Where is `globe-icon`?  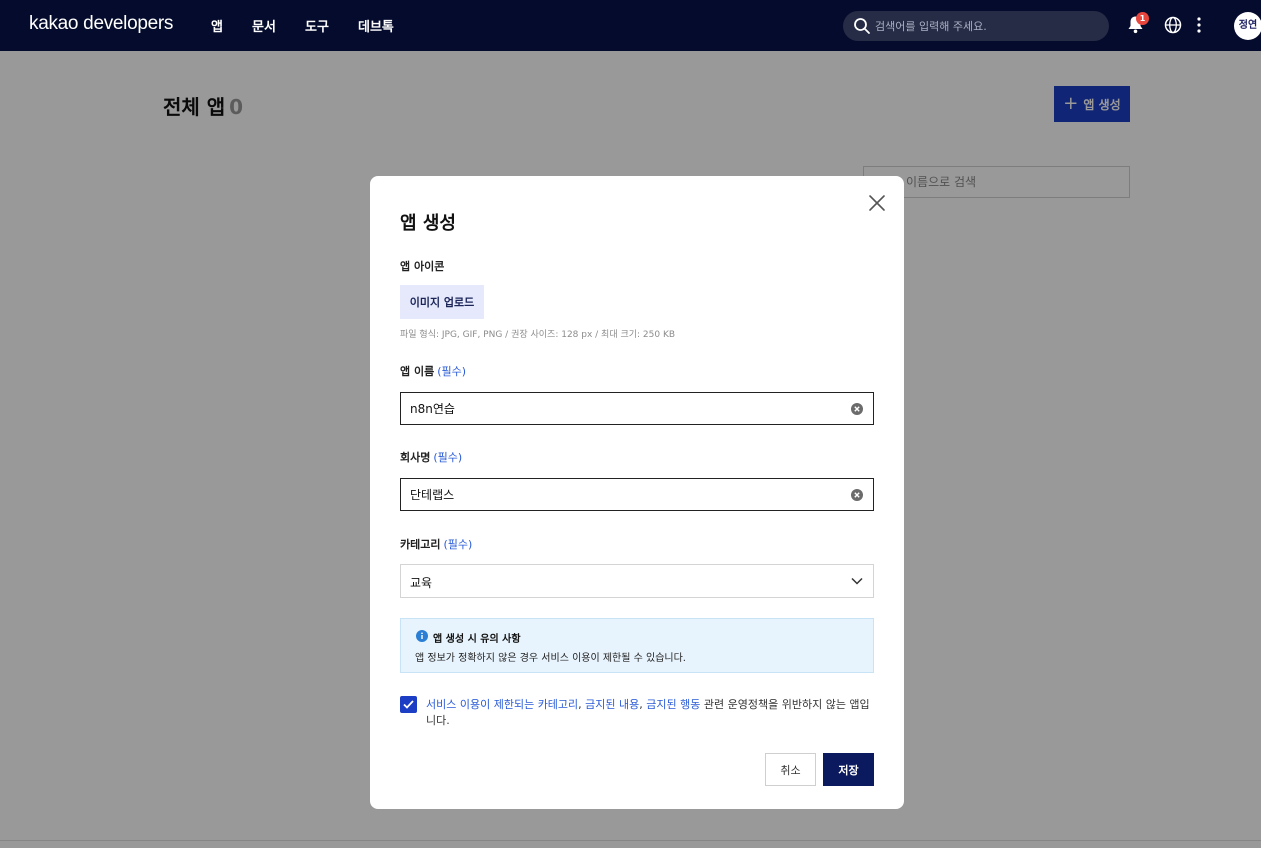 globe-icon is located at coordinates (1173, 25).